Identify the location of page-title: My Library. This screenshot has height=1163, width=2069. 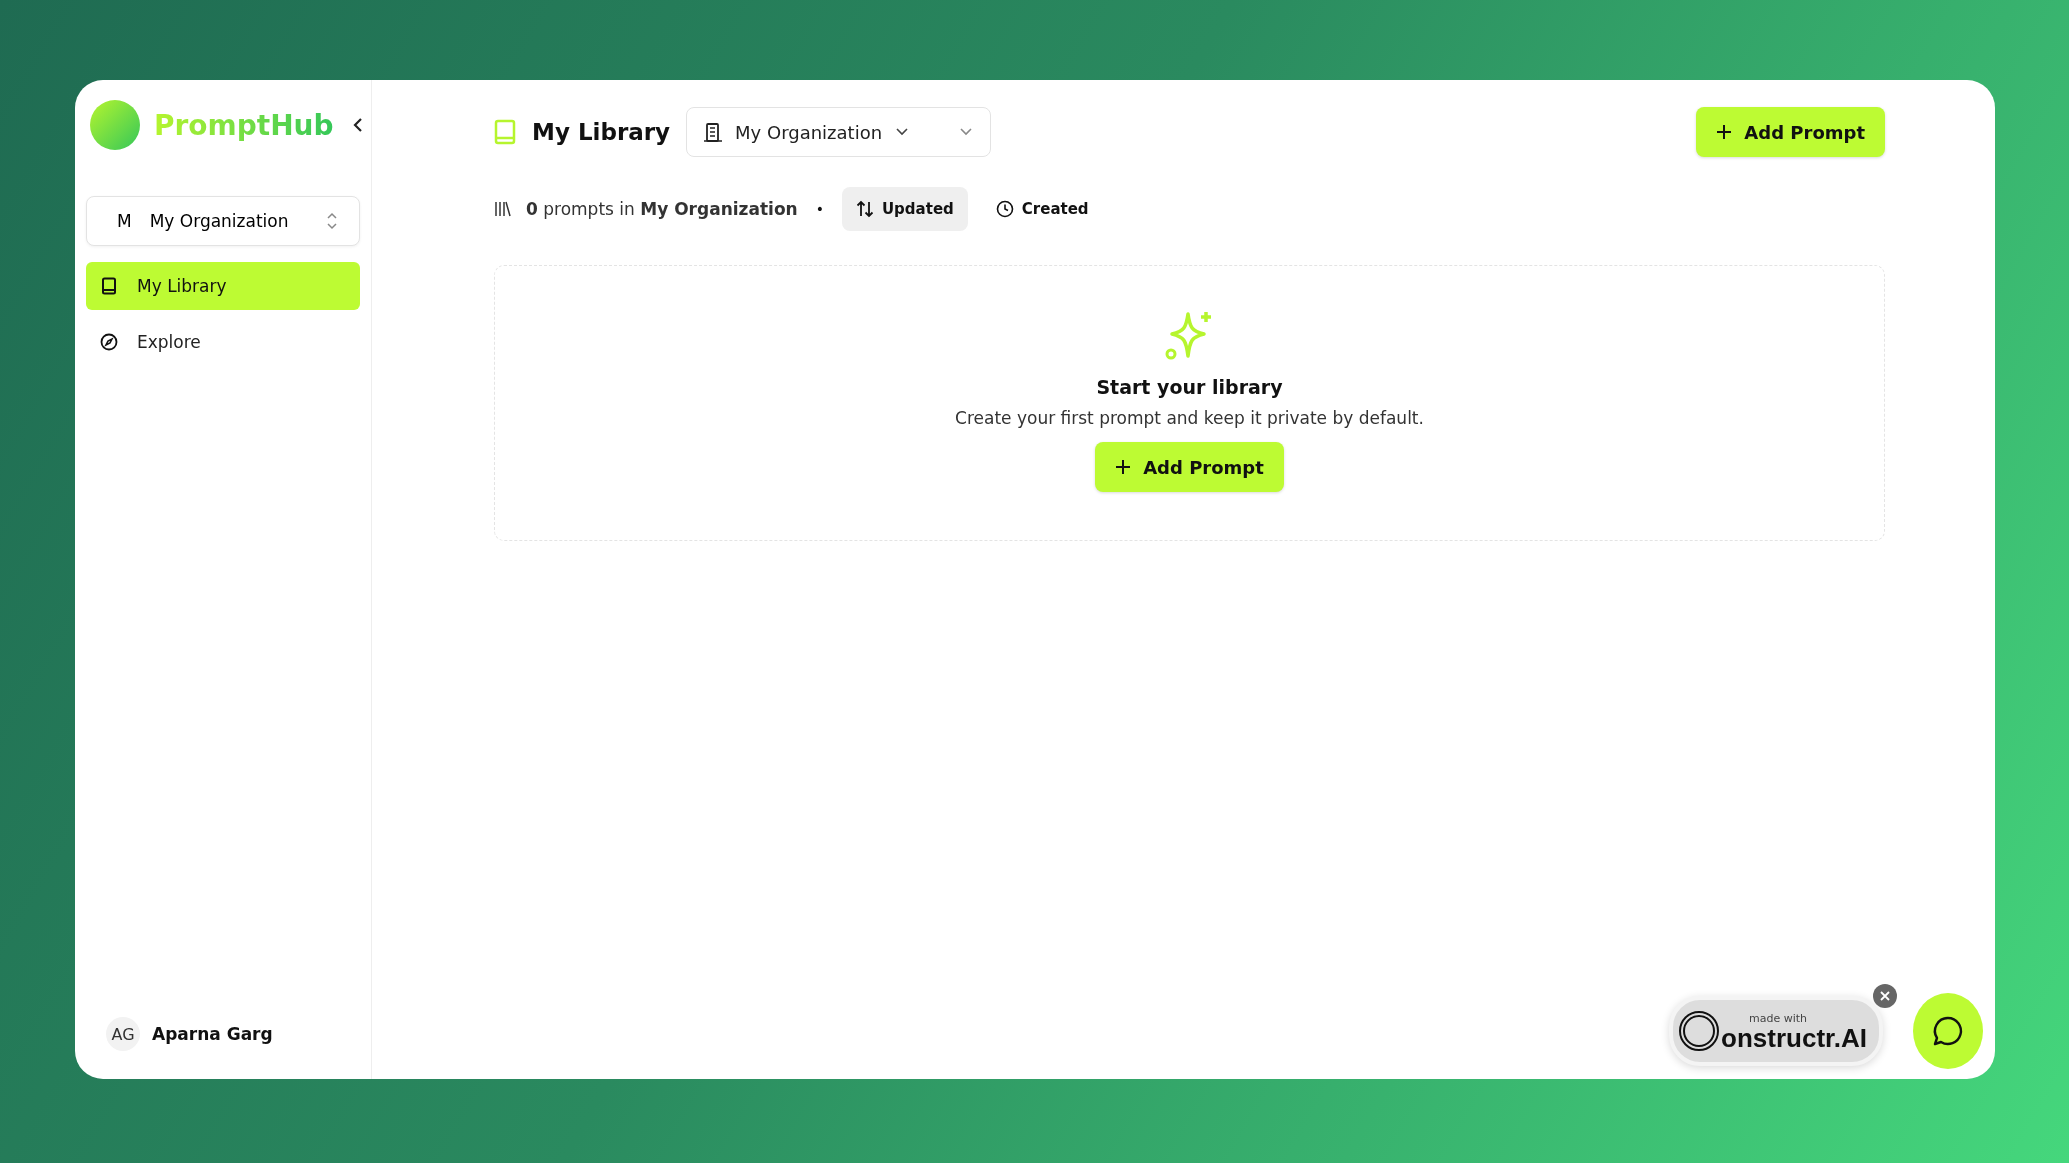
(601, 132).